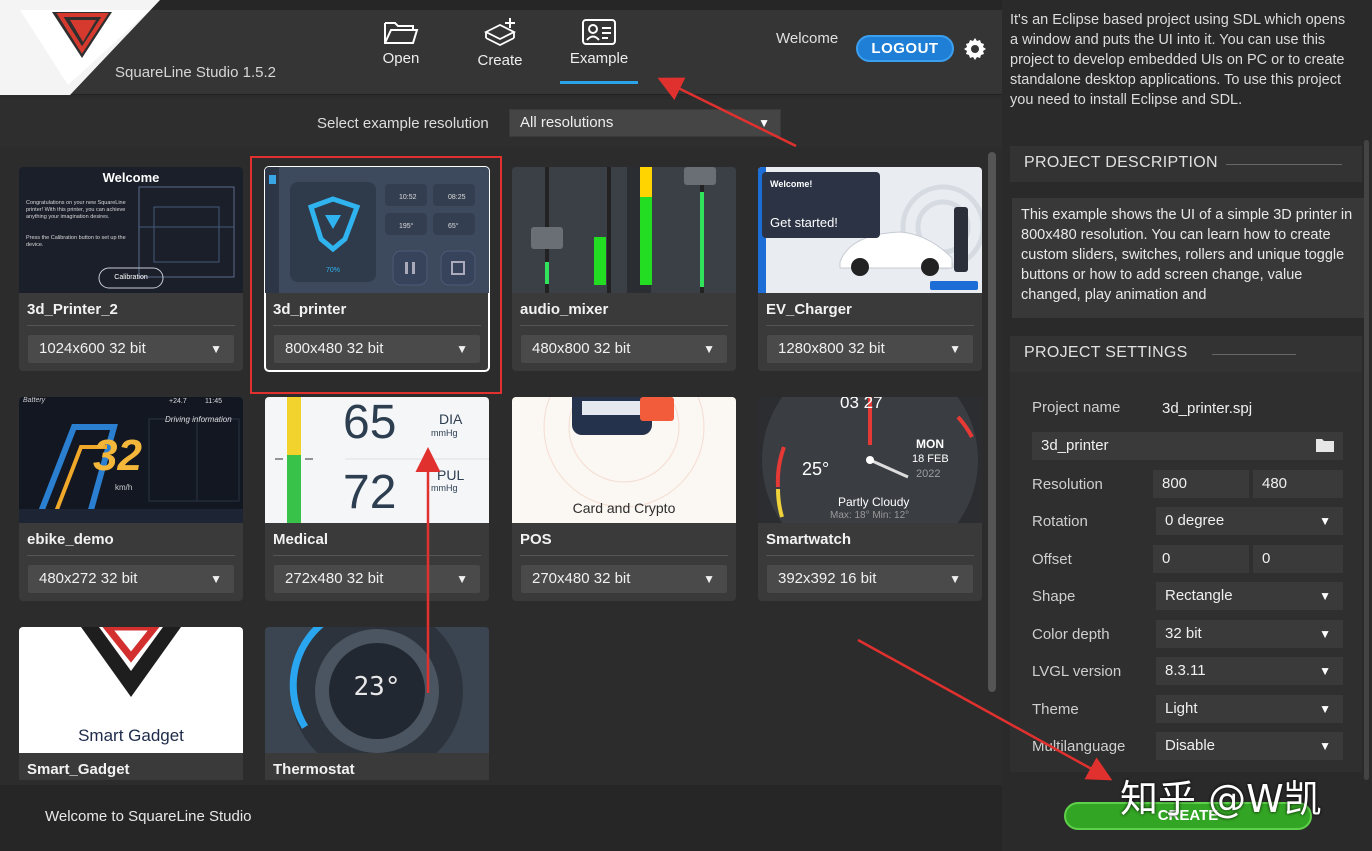 This screenshot has width=1372, height=851. I want to click on example-resolution-select: 270x480 32 bit ▼, so click(624, 579).